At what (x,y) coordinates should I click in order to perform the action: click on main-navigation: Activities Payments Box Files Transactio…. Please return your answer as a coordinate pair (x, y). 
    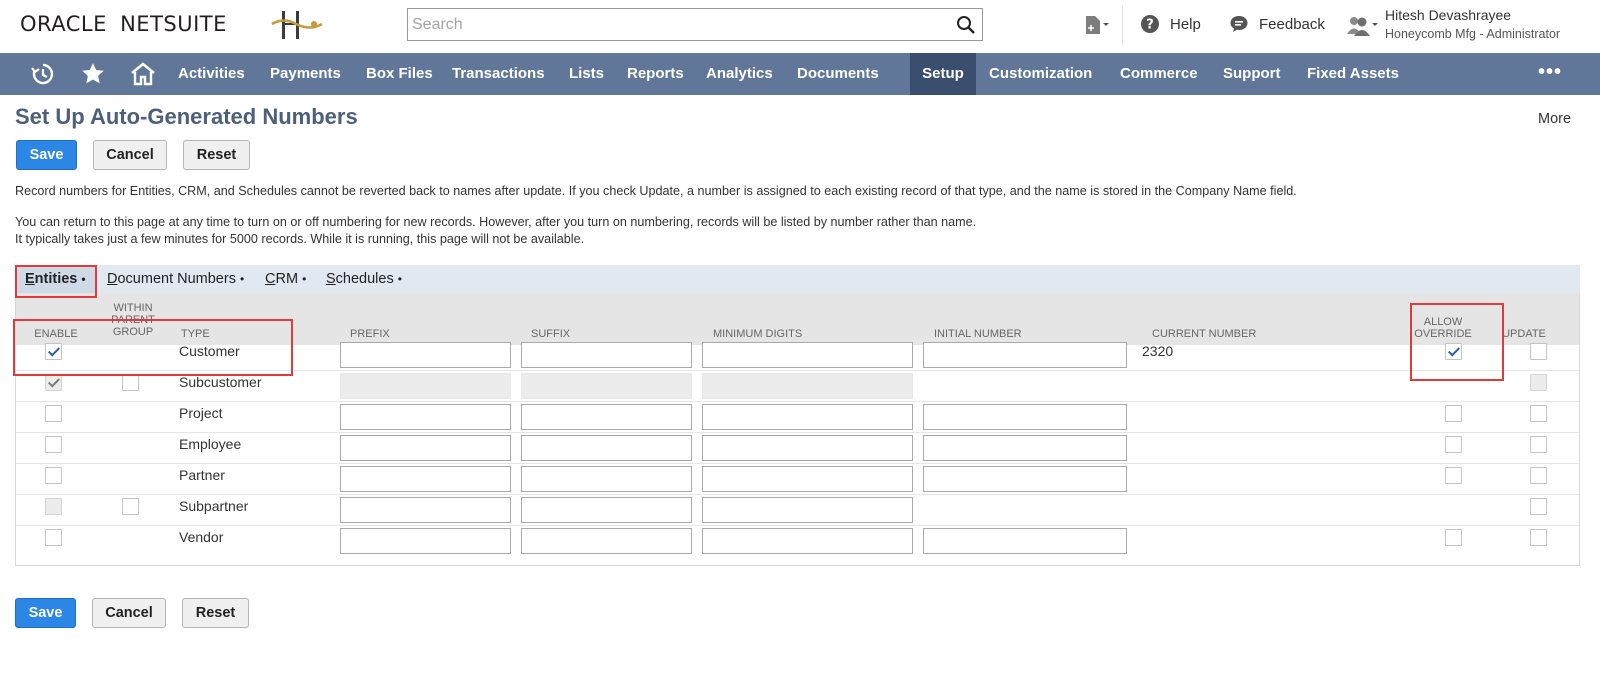
    Looking at the image, I should click on (800, 74).